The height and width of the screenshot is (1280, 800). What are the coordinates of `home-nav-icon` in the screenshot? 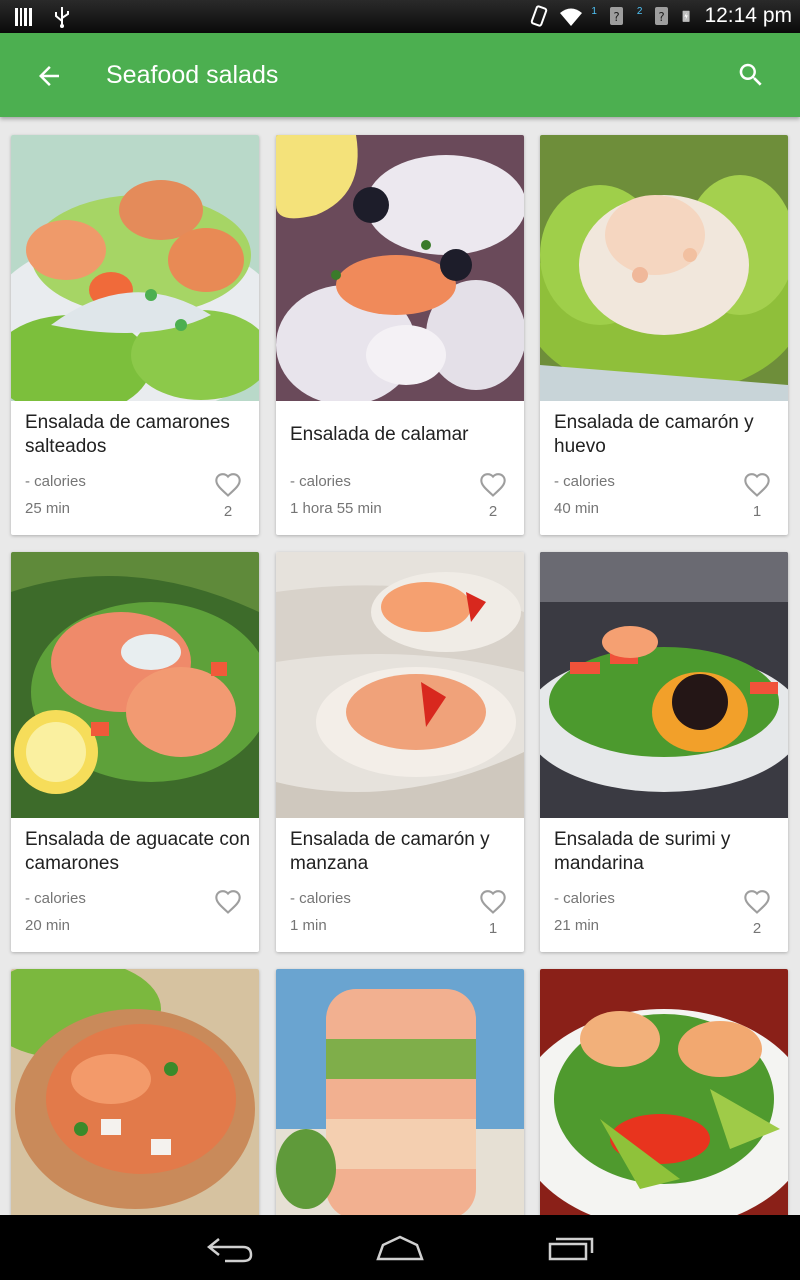 It's located at (400, 1248).